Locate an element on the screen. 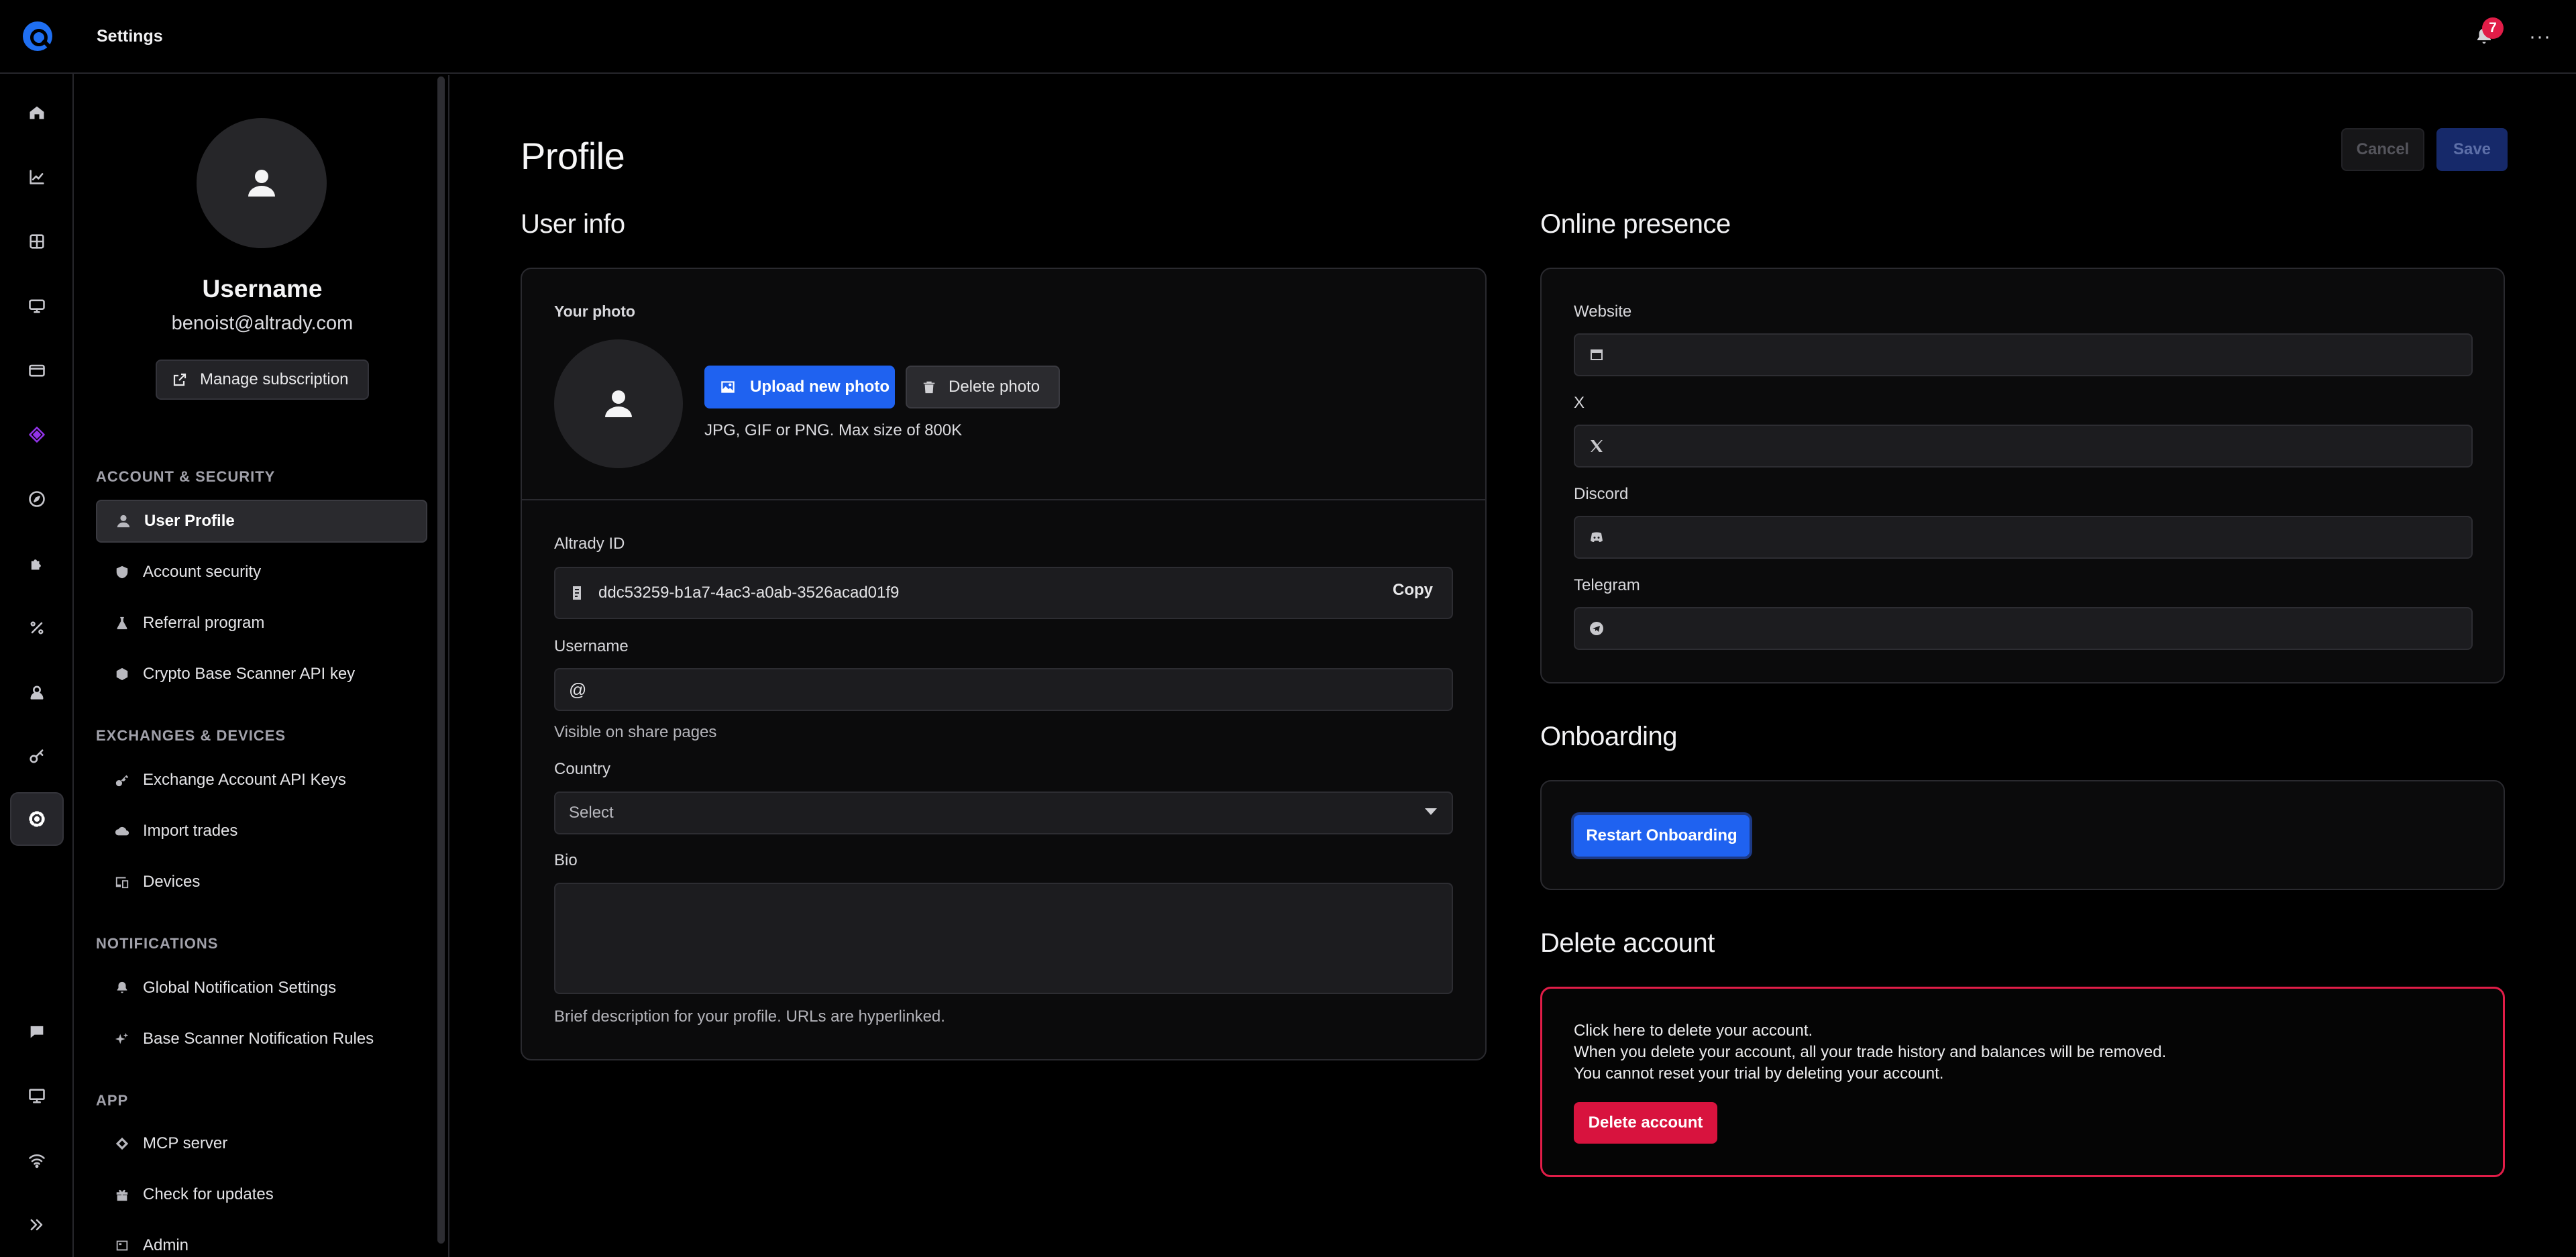 The image size is (2576, 1257). flask-icon is located at coordinates (122, 623).